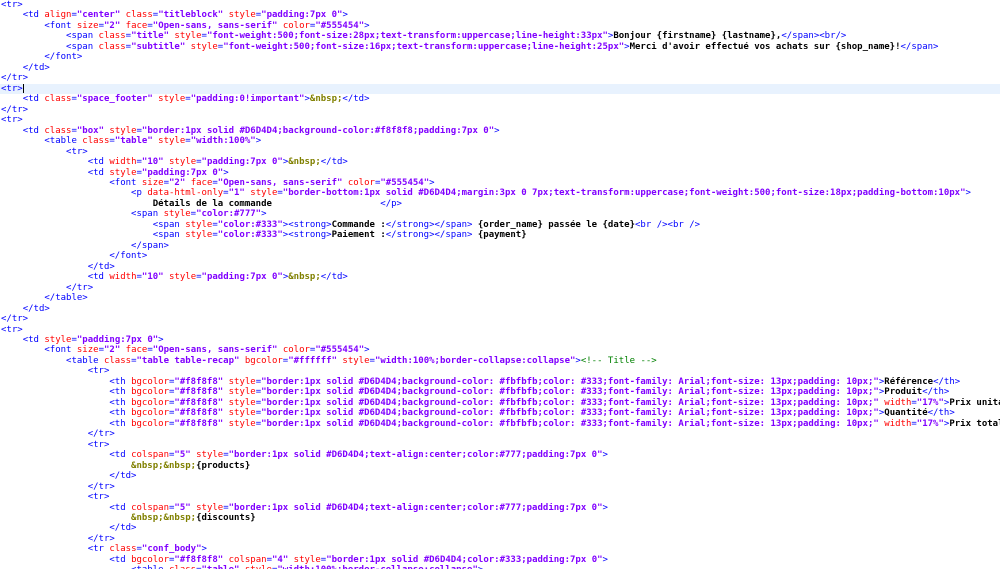 The width and height of the screenshot is (1000, 569). What do you see at coordinates (12, 5) in the screenshot?
I see `code-token: <tr>` at bounding box center [12, 5].